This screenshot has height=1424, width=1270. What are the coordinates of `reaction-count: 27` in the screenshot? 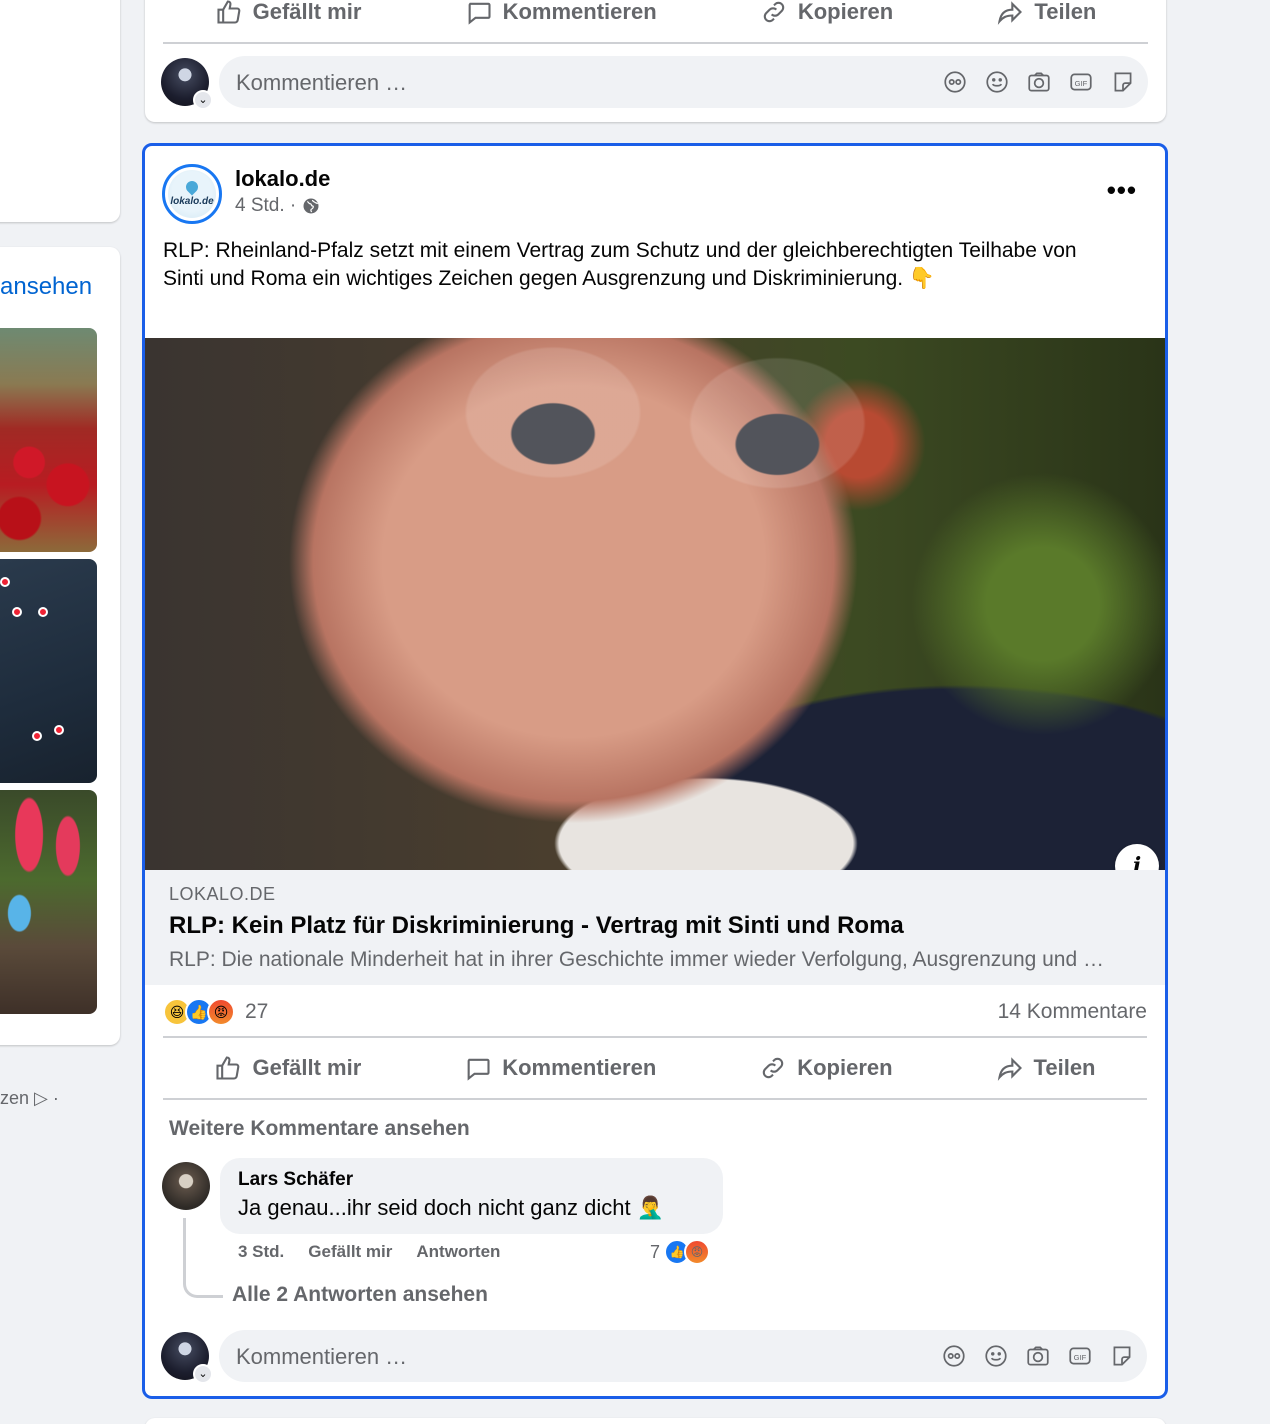 It's located at (257, 1011).